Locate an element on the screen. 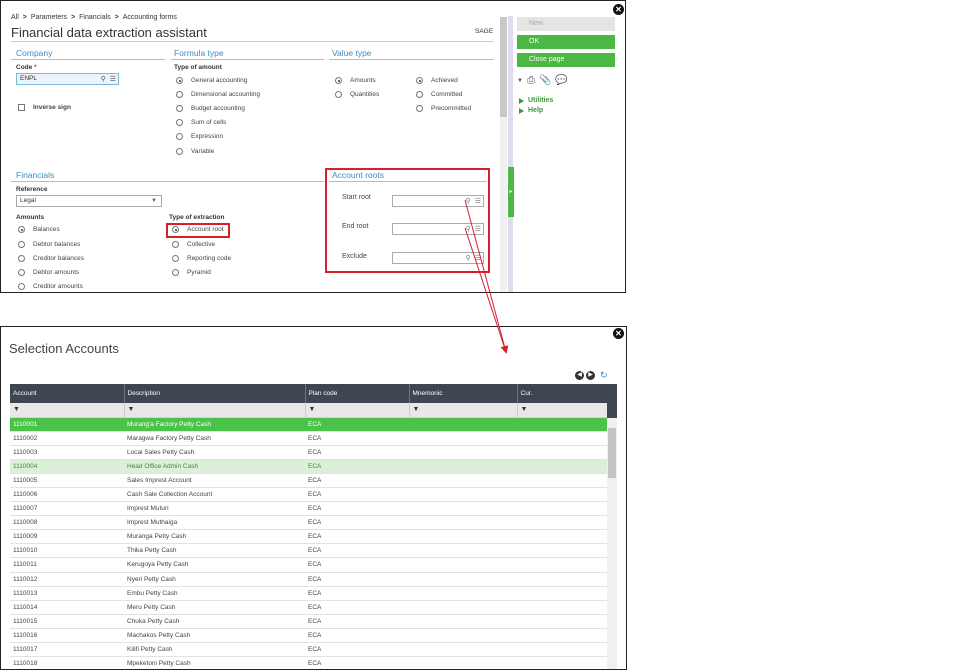 Image resolution: width=966 pixels, height=670 pixels. arrow-line-start is located at coordinates (486, 276).